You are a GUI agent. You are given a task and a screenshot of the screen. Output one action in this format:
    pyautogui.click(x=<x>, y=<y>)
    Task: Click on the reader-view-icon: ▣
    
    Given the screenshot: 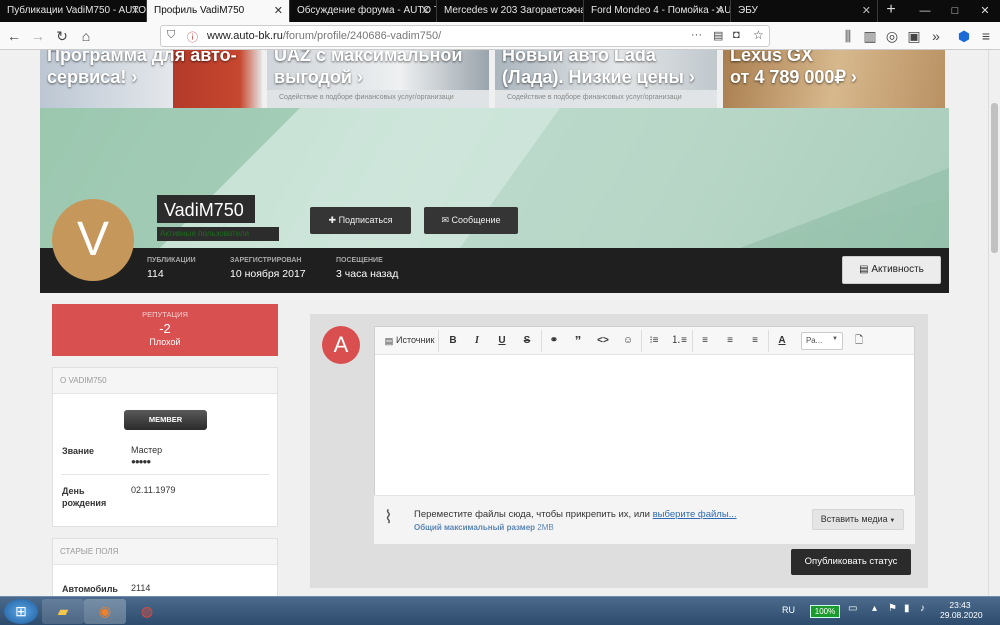 What is the action you would take?
    pyautogui.click(x=914, y=36)
    